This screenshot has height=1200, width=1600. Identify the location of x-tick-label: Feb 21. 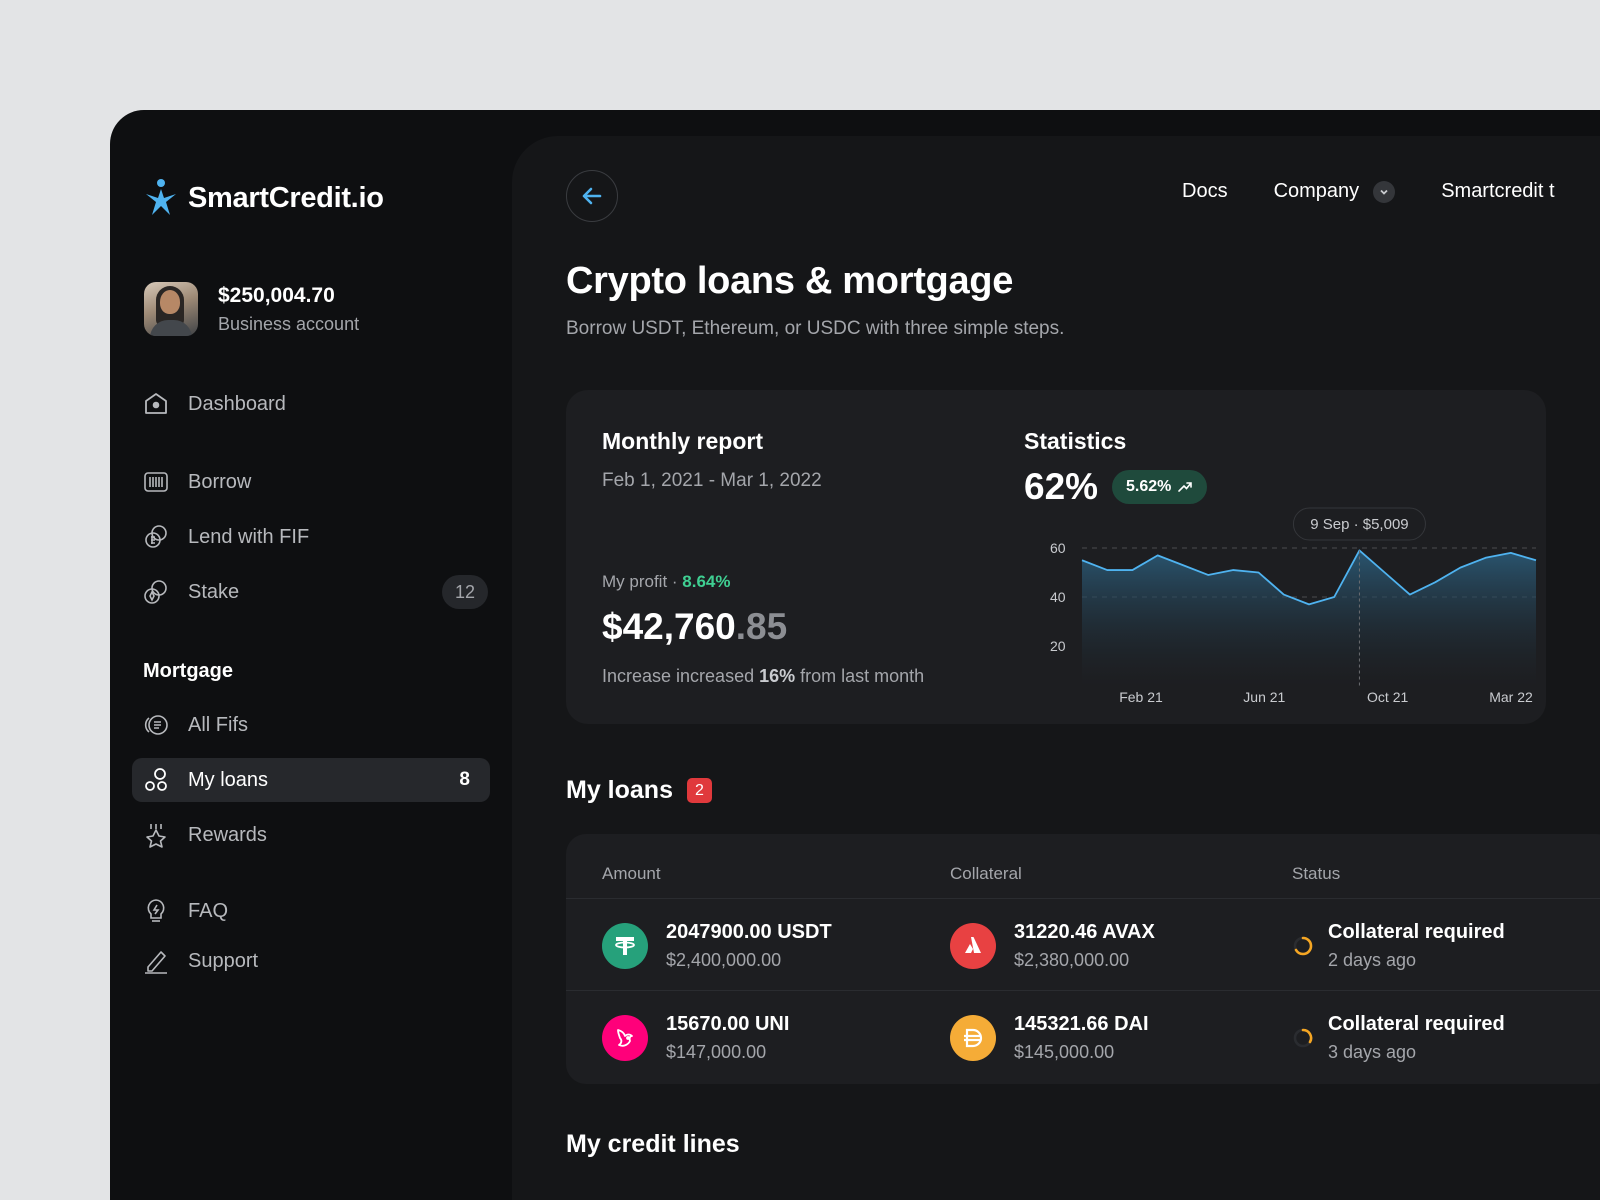
(1141, 697).